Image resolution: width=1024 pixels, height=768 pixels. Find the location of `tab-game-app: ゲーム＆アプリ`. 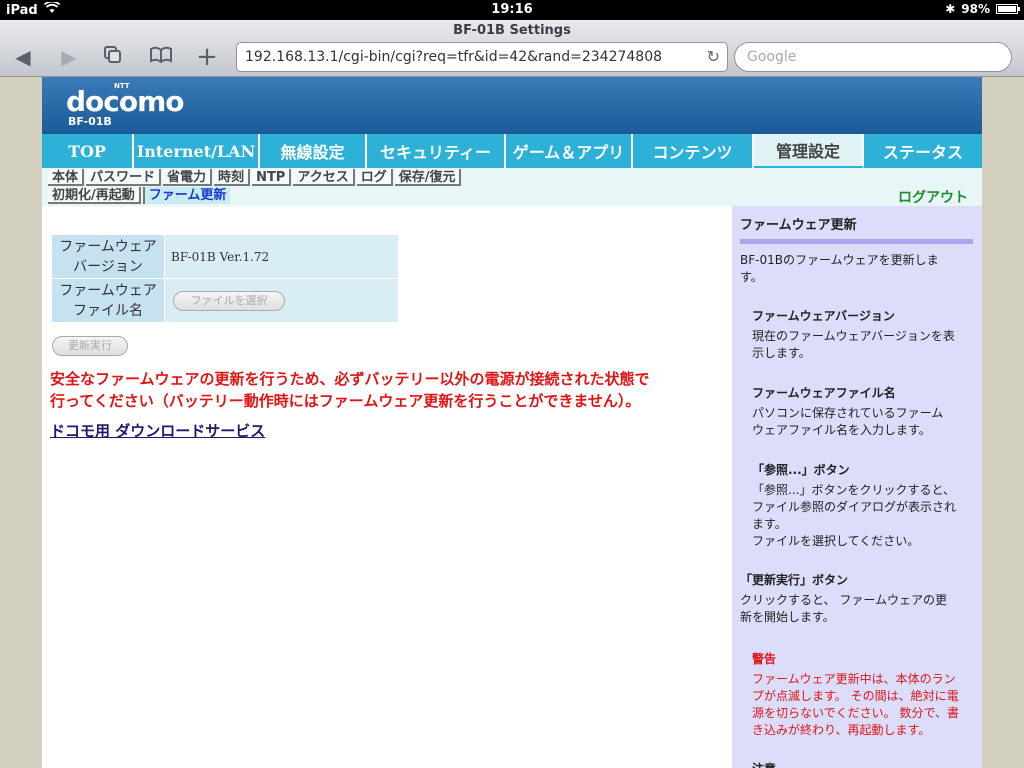

tab-game-app: ゲーム＆アプリ is located at coordinates (569, 151).